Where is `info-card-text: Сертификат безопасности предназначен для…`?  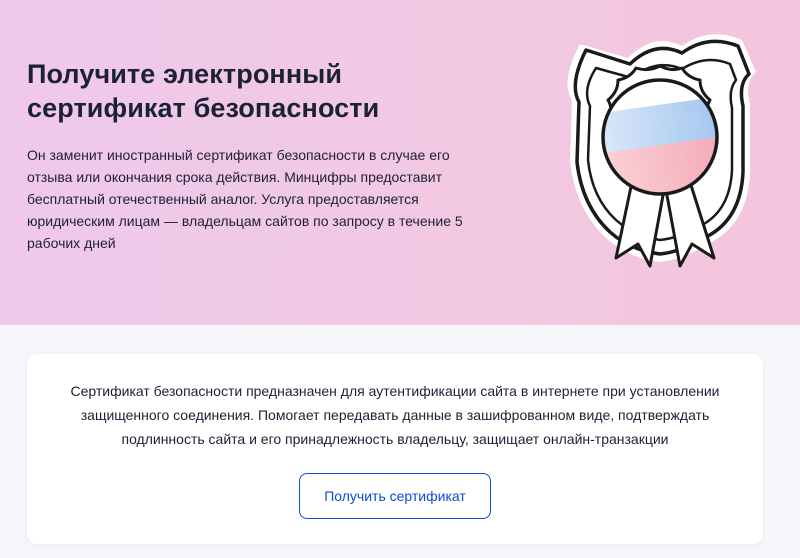 info-card-text: Сертификат безопасности предназначен для… is located at coordinates (395, 415).